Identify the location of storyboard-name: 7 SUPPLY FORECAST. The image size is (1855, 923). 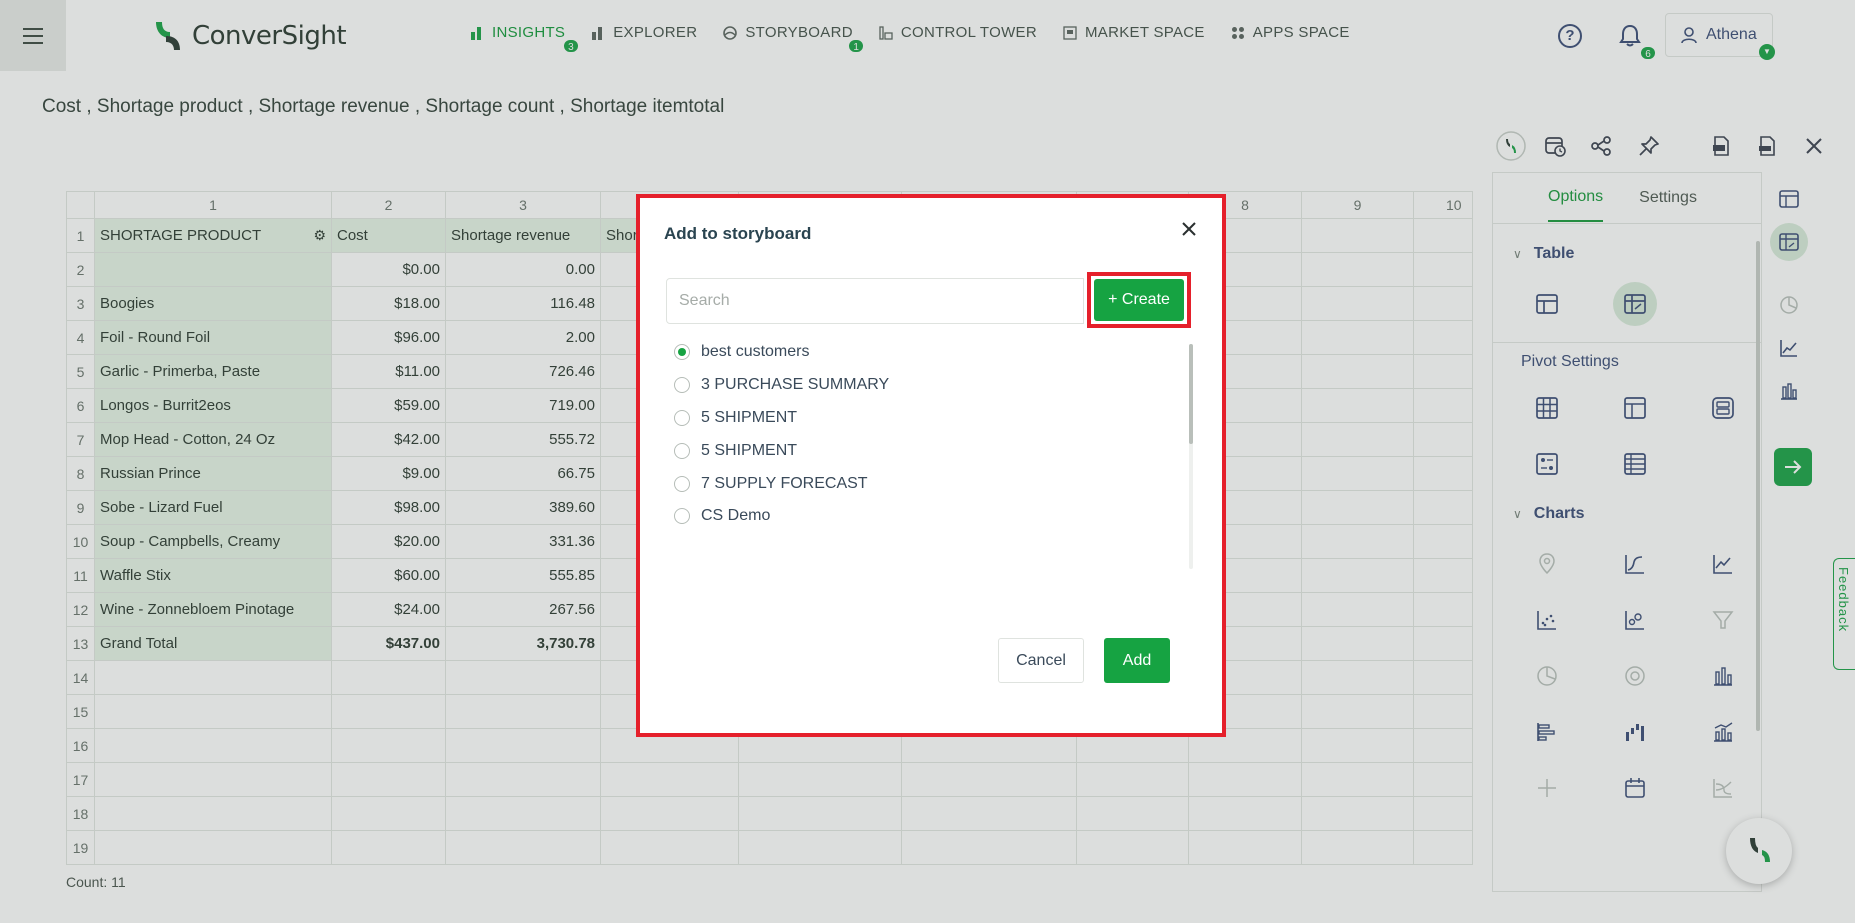
(784, 483).